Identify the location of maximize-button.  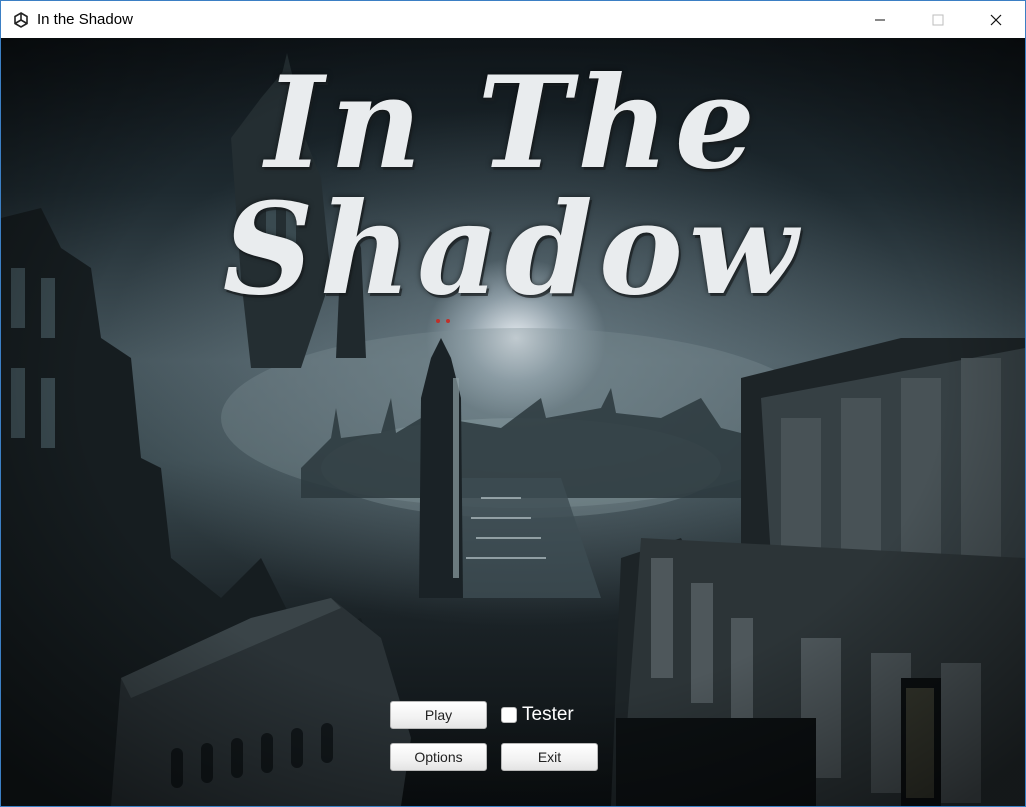
(938, 19).